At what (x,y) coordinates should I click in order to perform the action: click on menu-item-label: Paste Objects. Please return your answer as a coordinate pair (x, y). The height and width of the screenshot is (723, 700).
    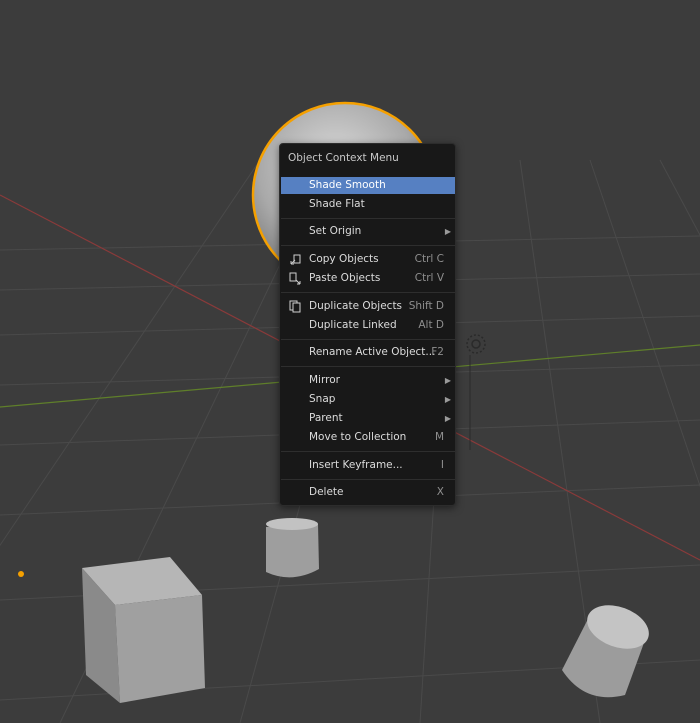
    Looking at the image, I should click on (345, 278).